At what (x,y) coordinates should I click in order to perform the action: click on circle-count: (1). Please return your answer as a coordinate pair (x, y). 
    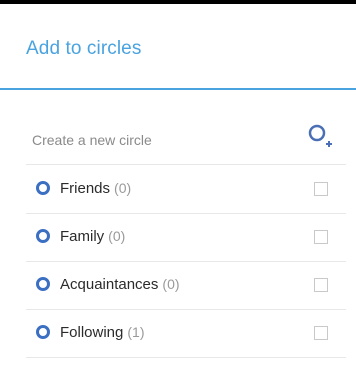
    Looking at the image, I should click on (136, 332).